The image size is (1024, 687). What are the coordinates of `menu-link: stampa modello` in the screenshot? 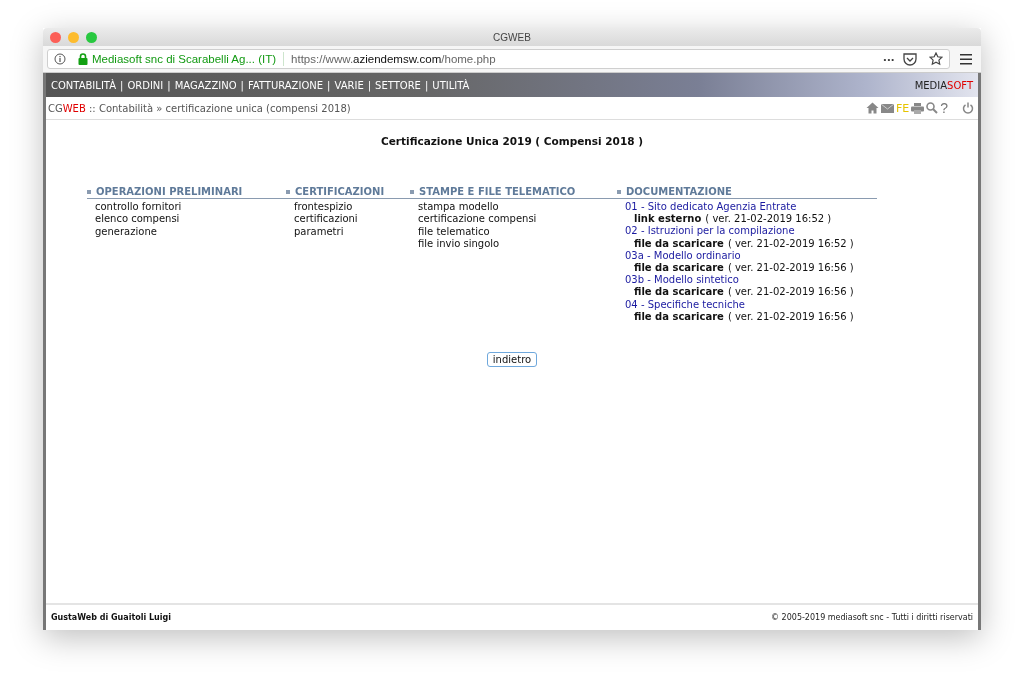 It's located at (517, 207).